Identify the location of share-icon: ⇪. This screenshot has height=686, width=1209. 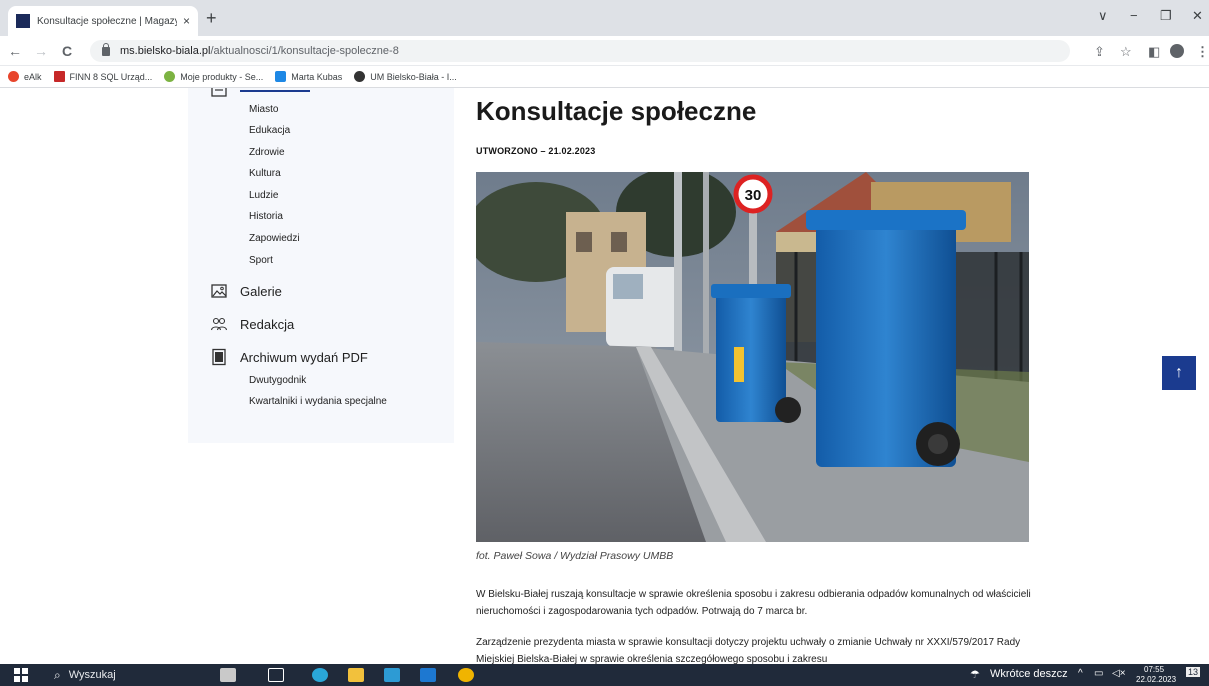
(1099, 52).